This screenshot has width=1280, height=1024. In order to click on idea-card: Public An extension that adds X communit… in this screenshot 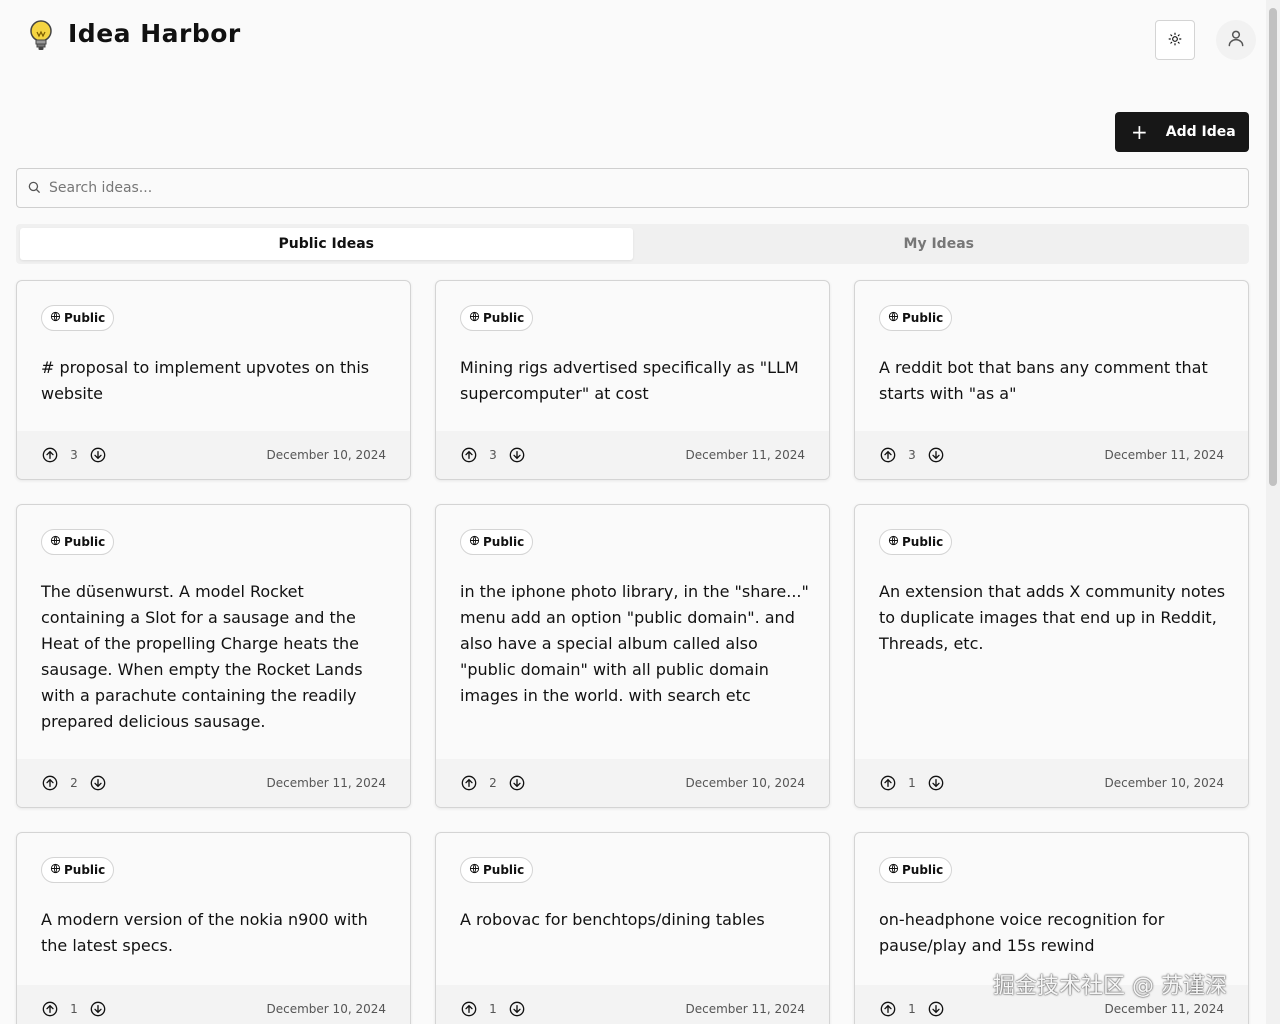, I will do `click(1051, 656)`.